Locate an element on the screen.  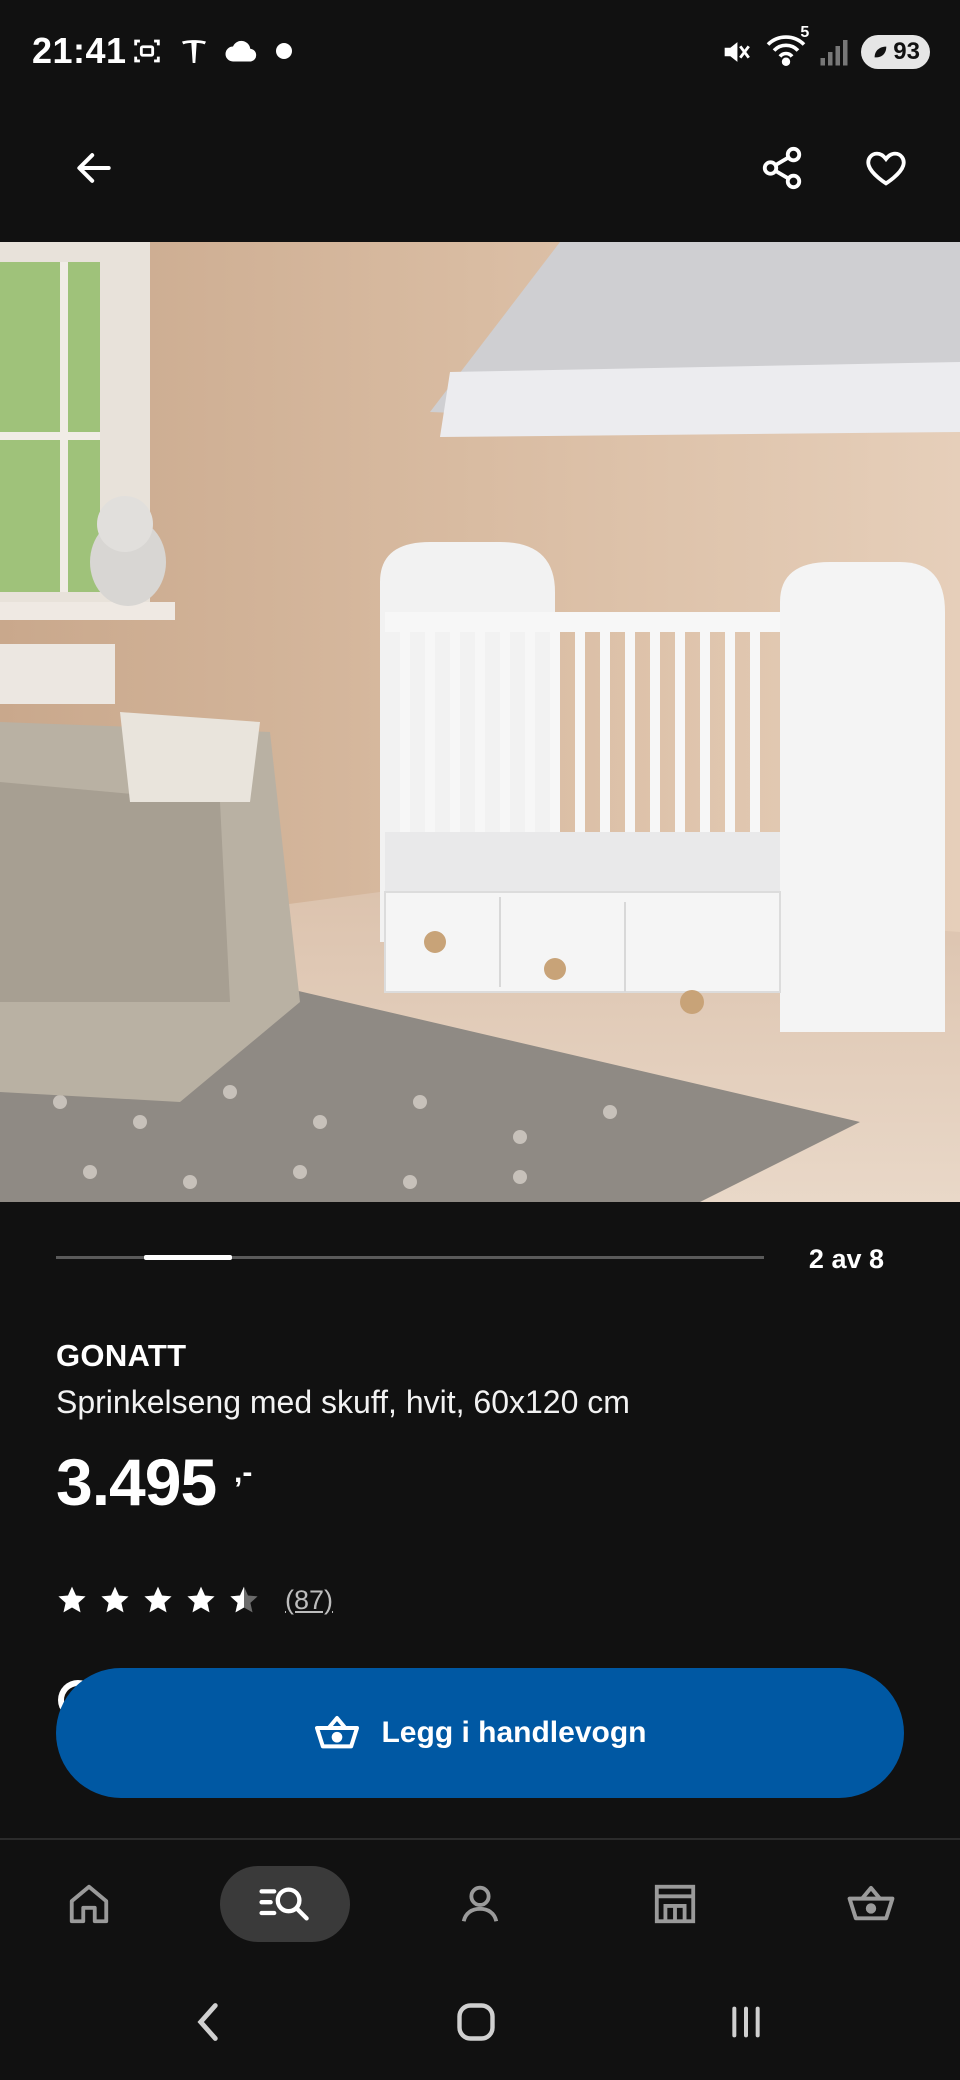
nav-search is located at coordinates (285, 1904).